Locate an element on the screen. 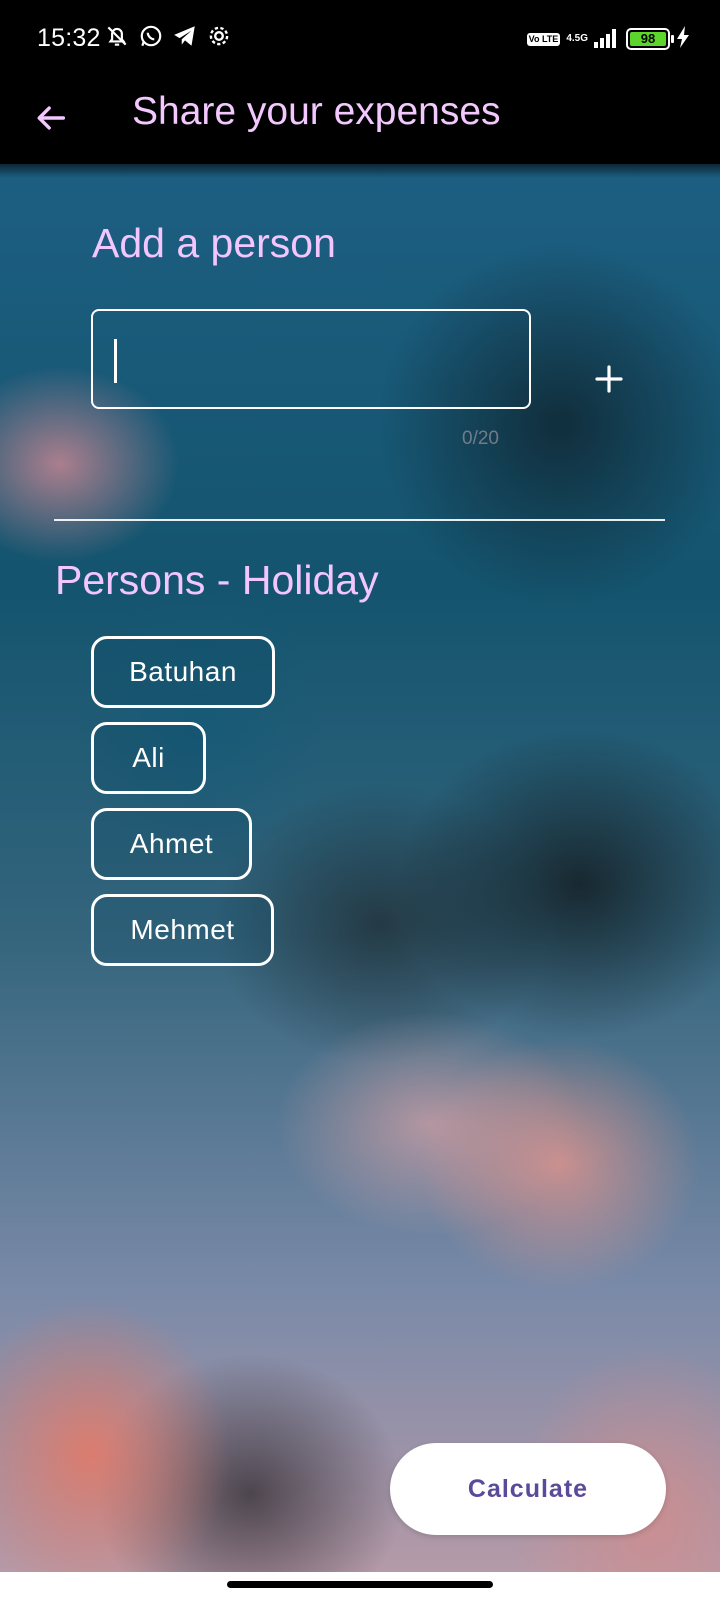  person-chip: Ahmet is located at coordinates (171, 844).